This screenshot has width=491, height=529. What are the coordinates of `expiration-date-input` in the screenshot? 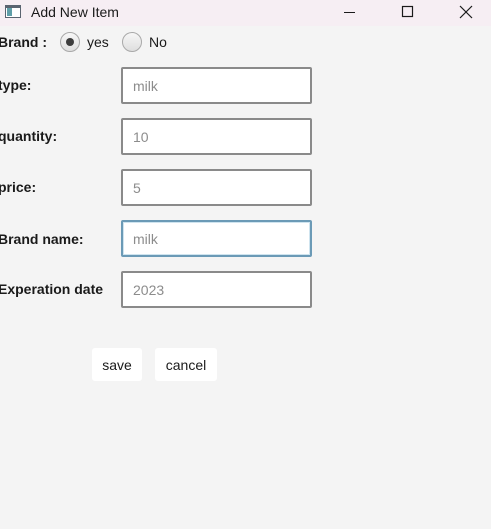 It's located at (216, 289).